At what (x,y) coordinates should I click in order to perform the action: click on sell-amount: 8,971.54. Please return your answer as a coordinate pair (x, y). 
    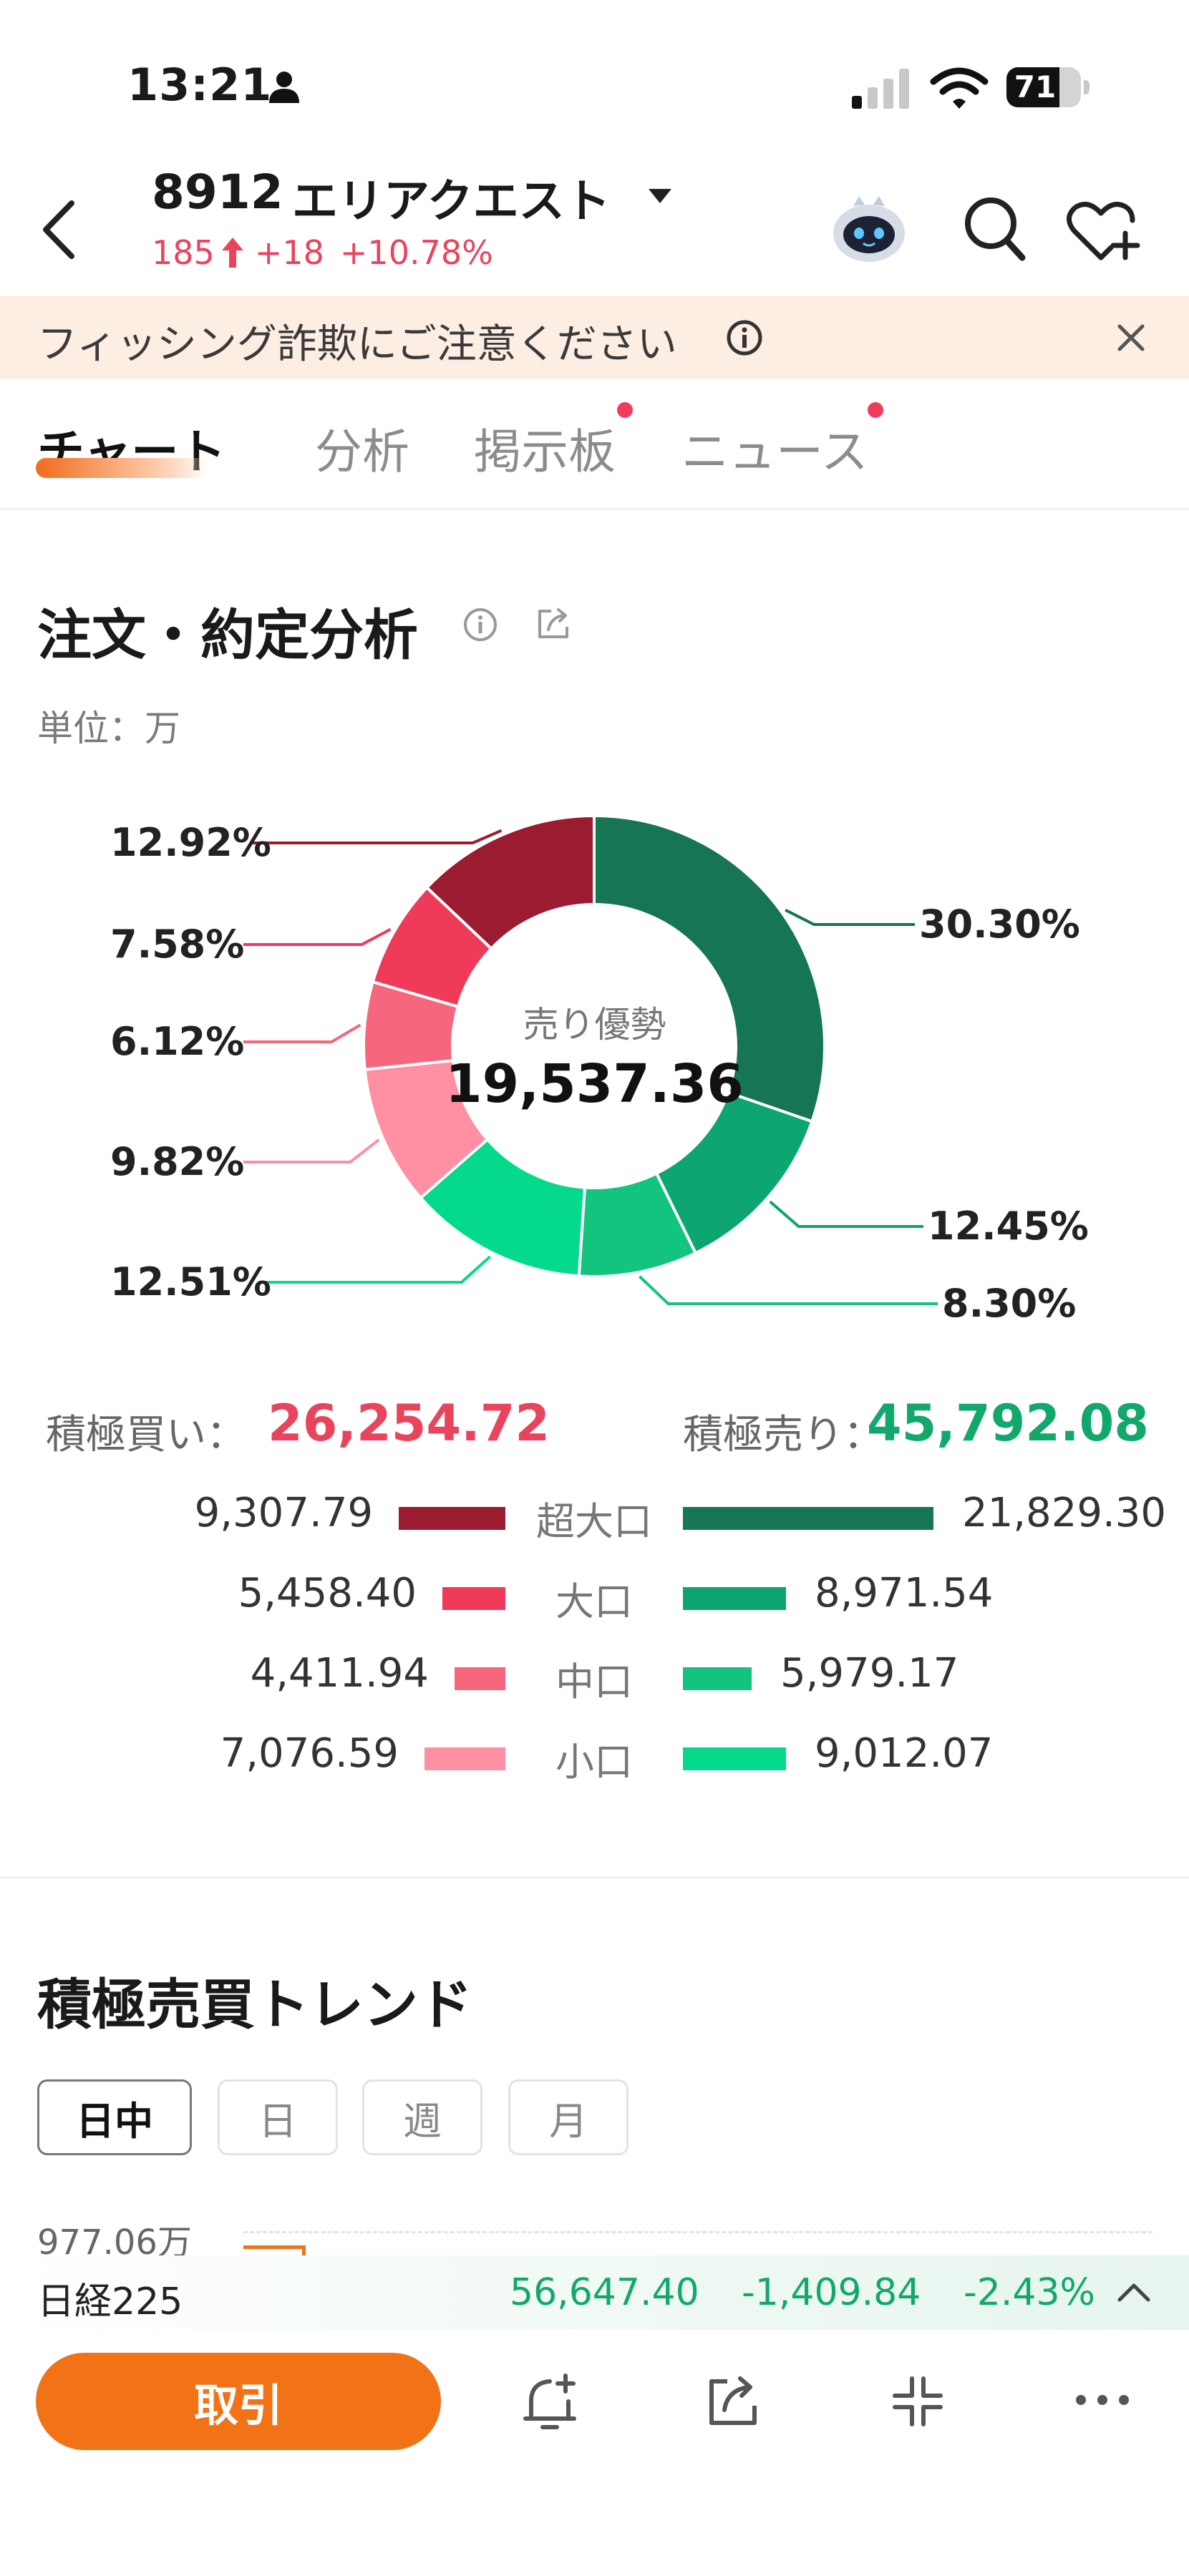
    Looking at the image, I should click on (904, 1593).